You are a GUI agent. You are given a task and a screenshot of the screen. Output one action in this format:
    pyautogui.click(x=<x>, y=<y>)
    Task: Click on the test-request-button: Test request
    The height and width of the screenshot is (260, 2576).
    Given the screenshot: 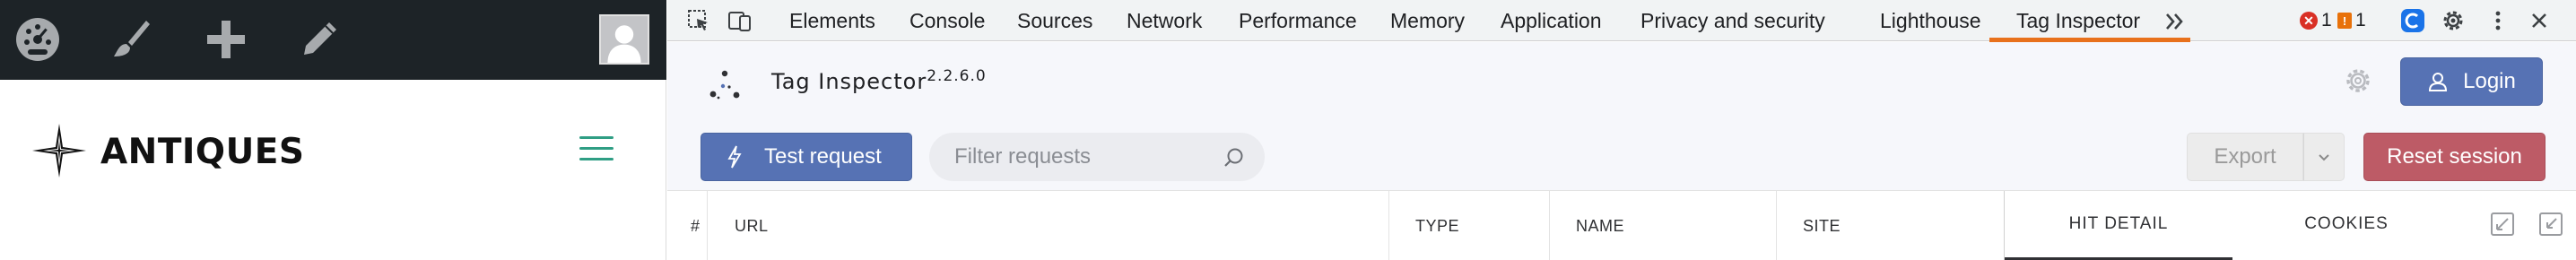 What is the action you would take?
    pyautogui.click(x=806, y=157)
    